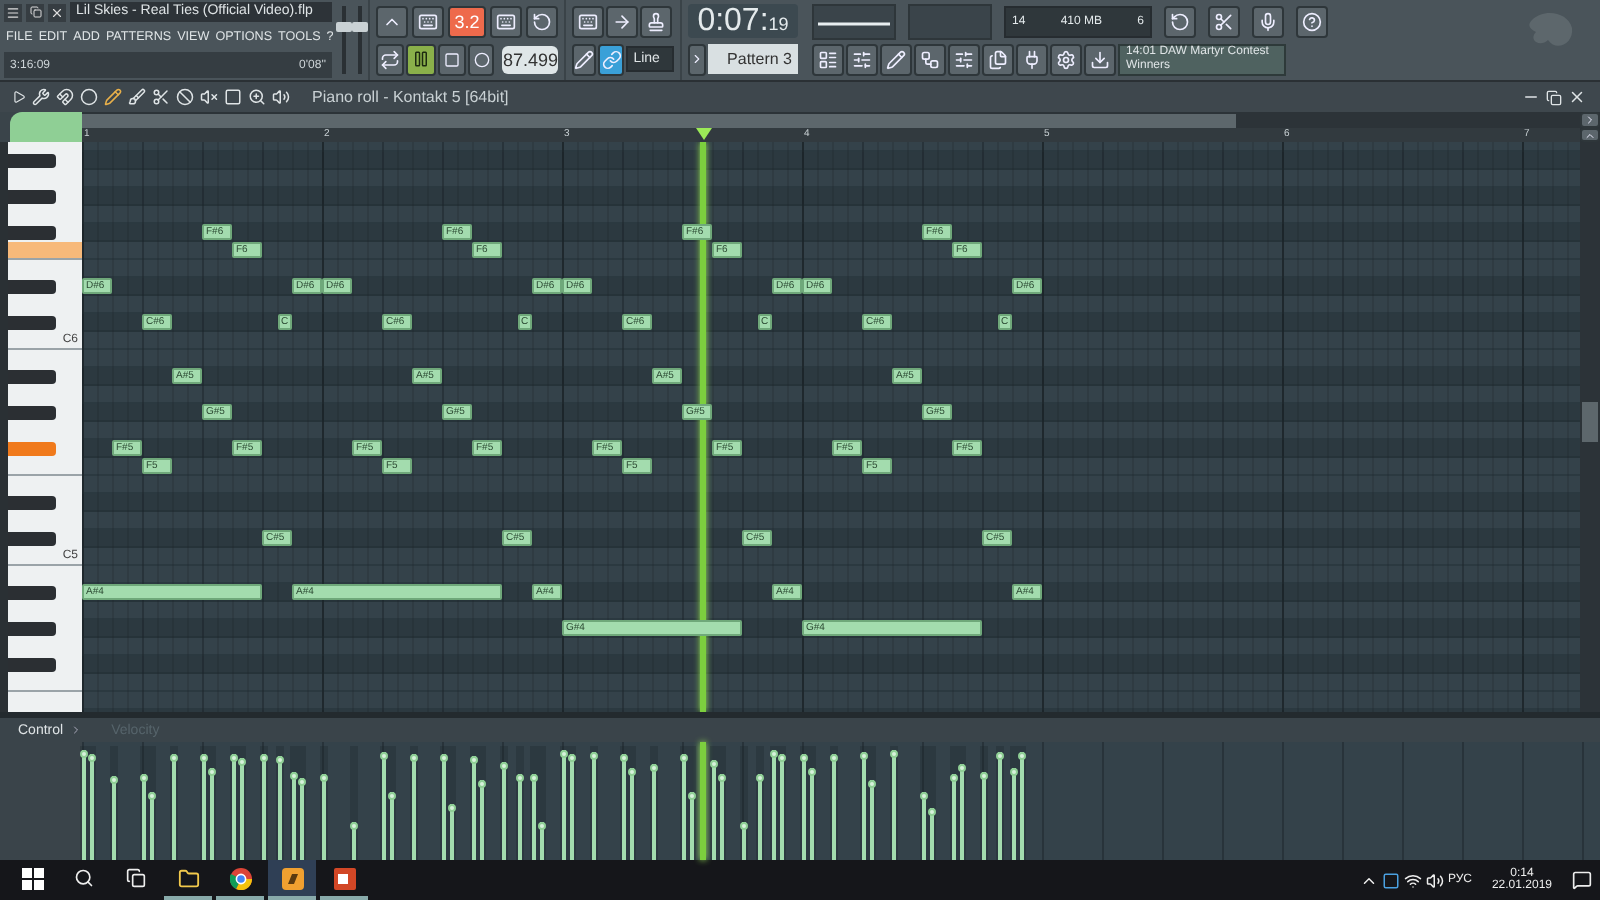 The width and height of the screenshot is (1600, 900). Describe the element at coordinates (778, 24) in the screenshot. I see `time-sub: 19` at that location.